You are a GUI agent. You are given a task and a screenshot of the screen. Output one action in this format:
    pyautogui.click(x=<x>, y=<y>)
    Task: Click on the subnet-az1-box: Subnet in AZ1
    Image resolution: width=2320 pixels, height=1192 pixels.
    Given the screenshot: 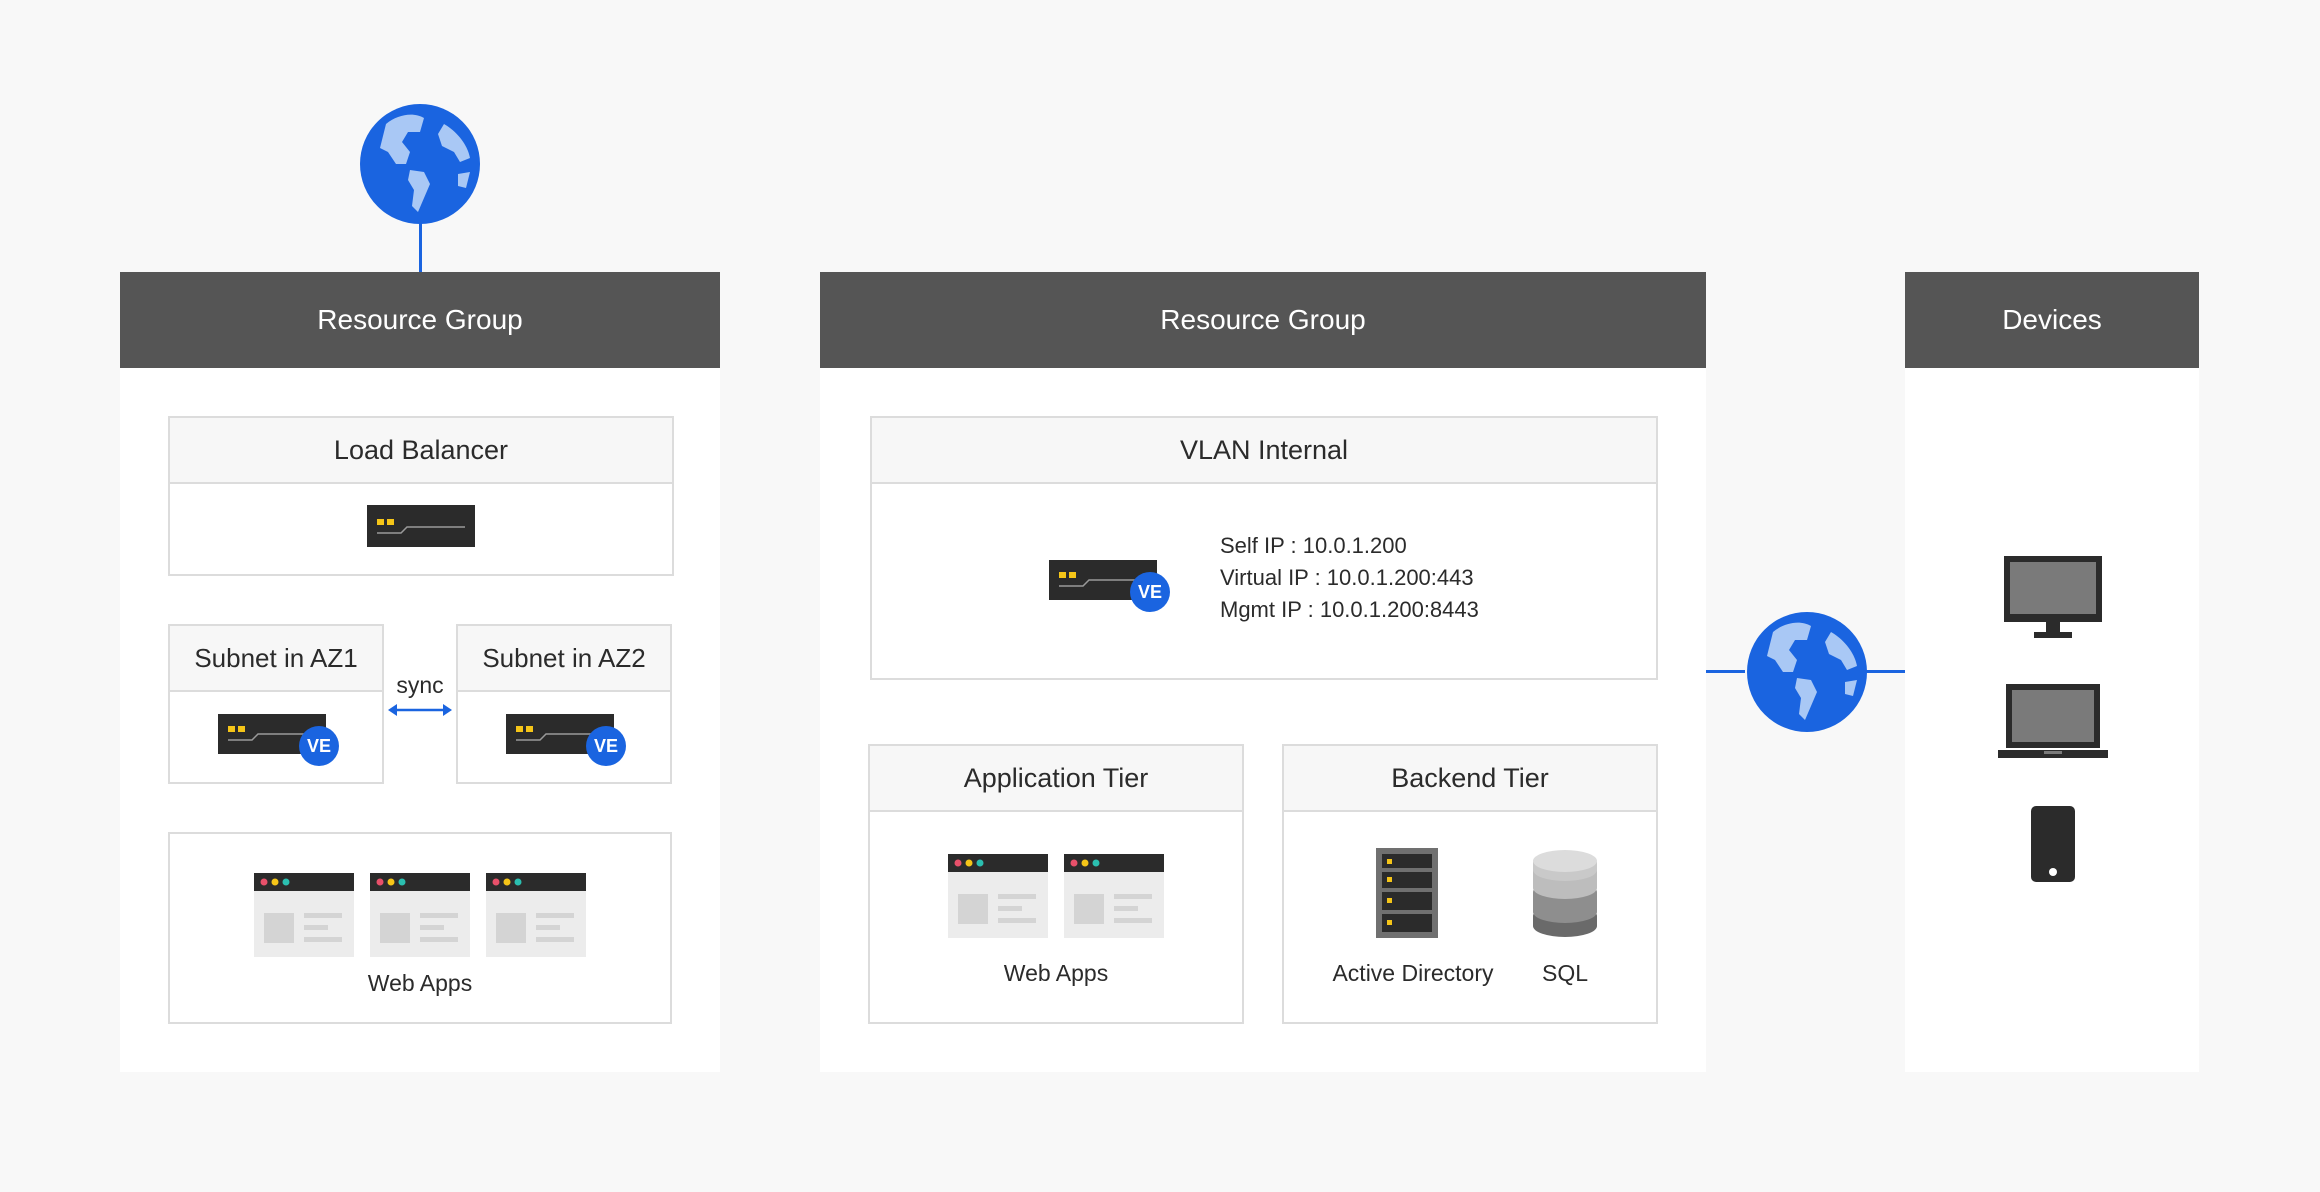 What is the action you would take?
    pyautogui.click(x=276, y=704)
    